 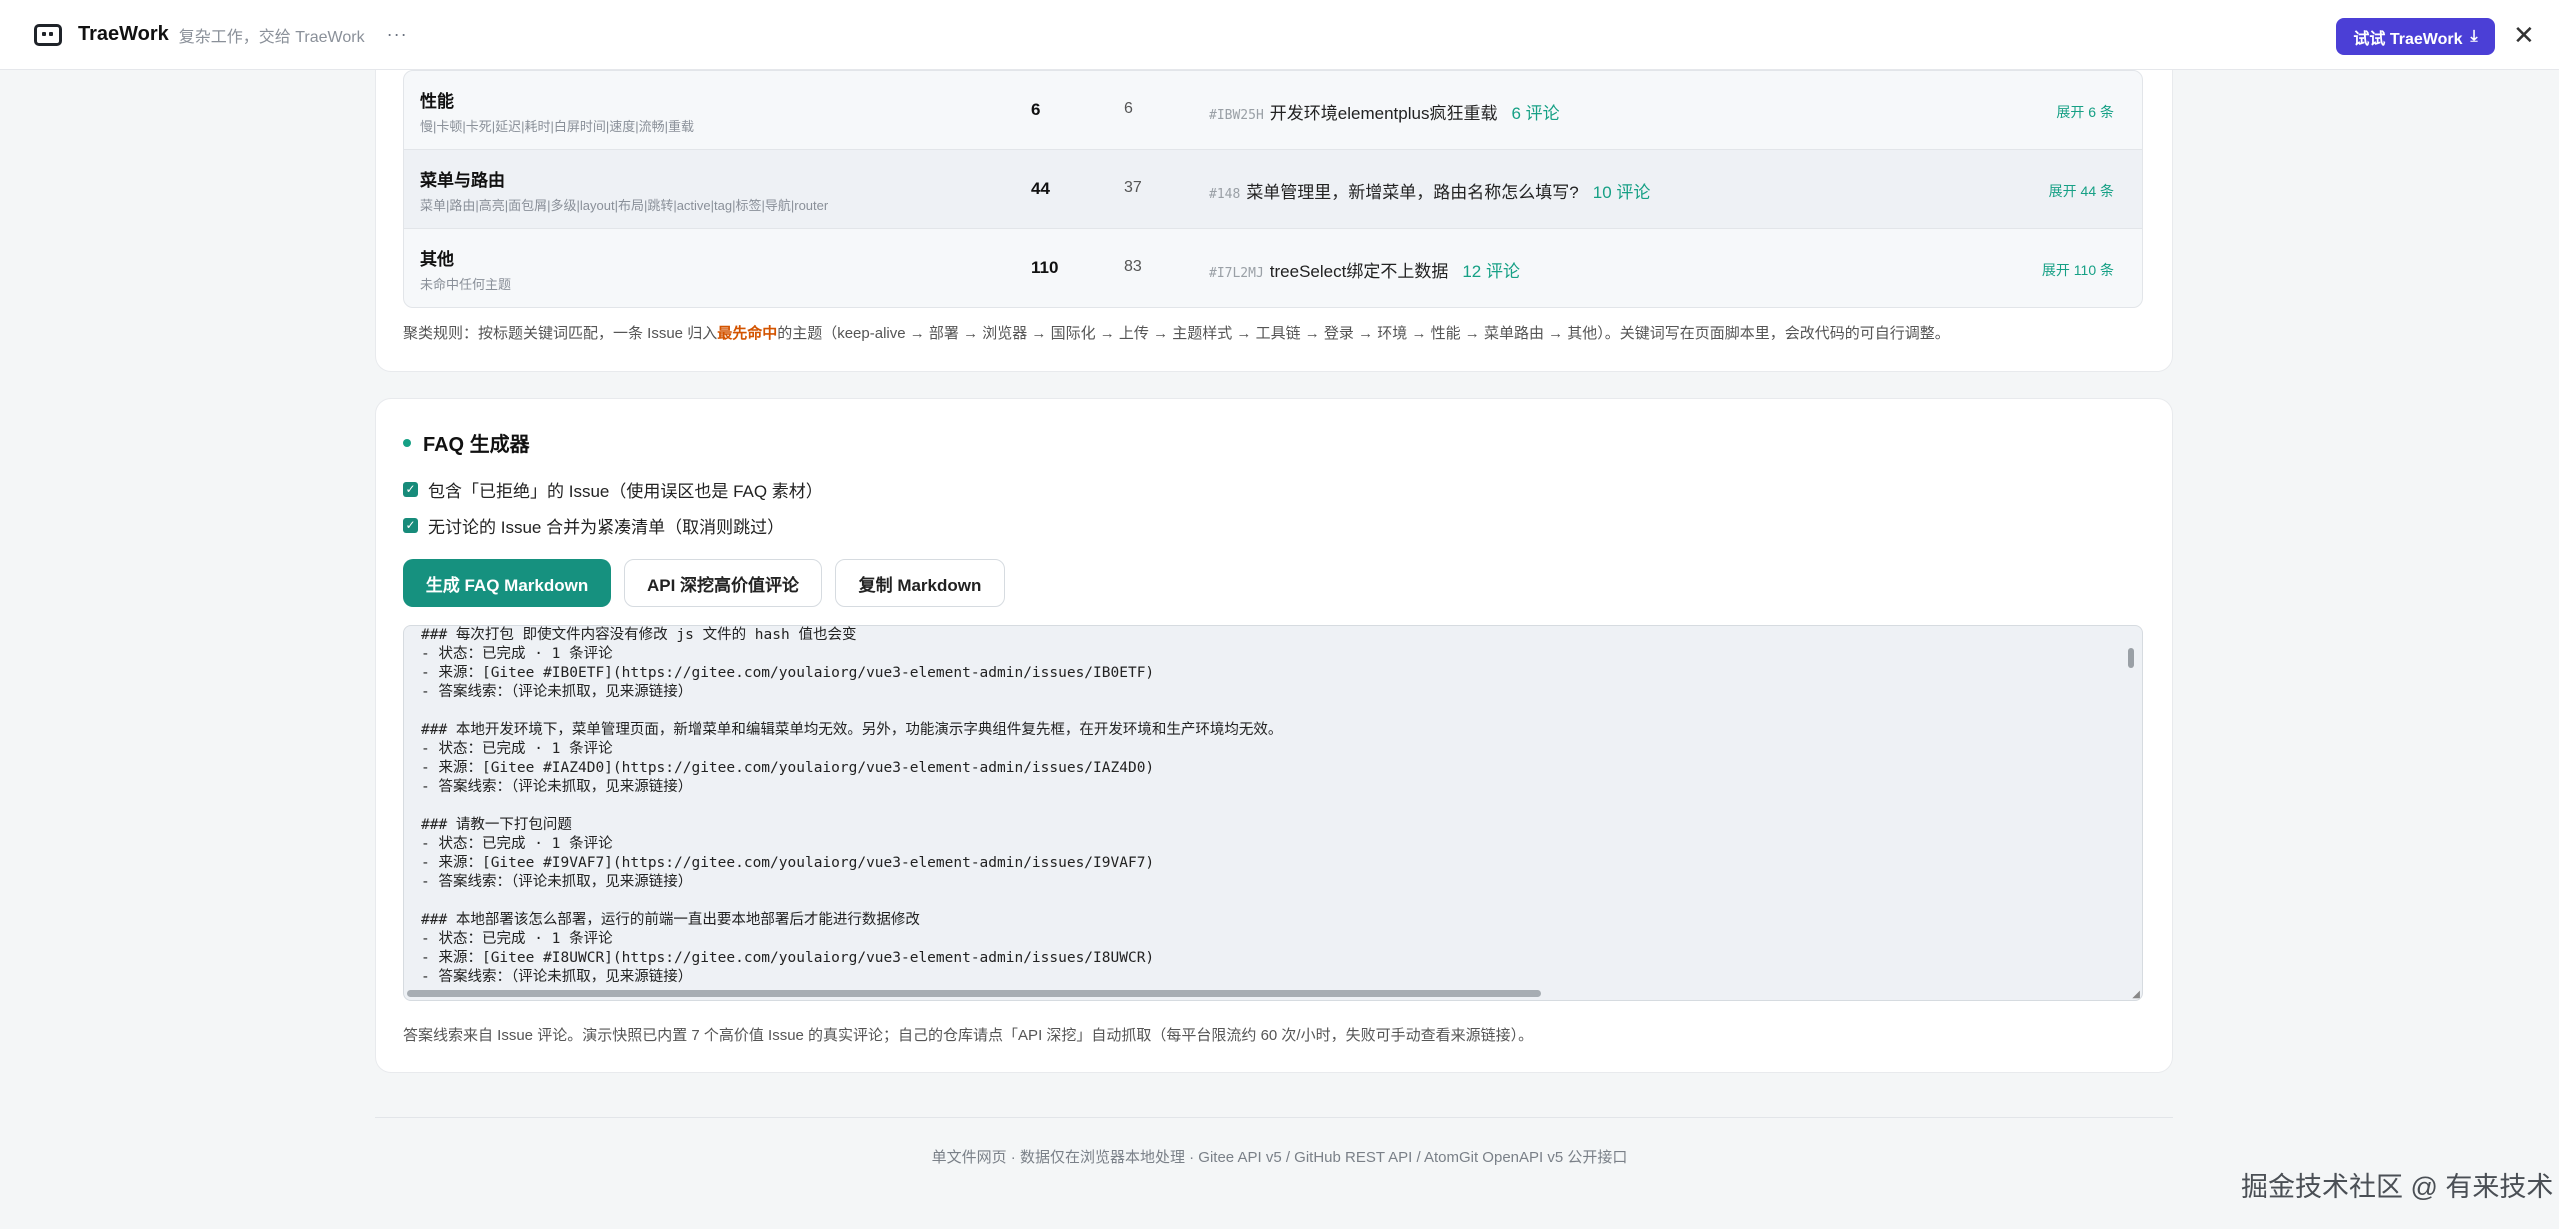 I want to click on watermark-text: 掘金技术社区 @ 有来技术, so click(x=2397, y=1187).